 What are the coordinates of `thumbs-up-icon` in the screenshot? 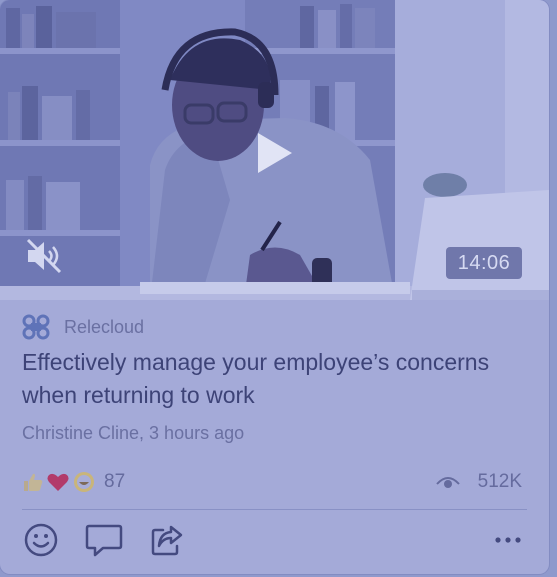 It's located at (33, 482).